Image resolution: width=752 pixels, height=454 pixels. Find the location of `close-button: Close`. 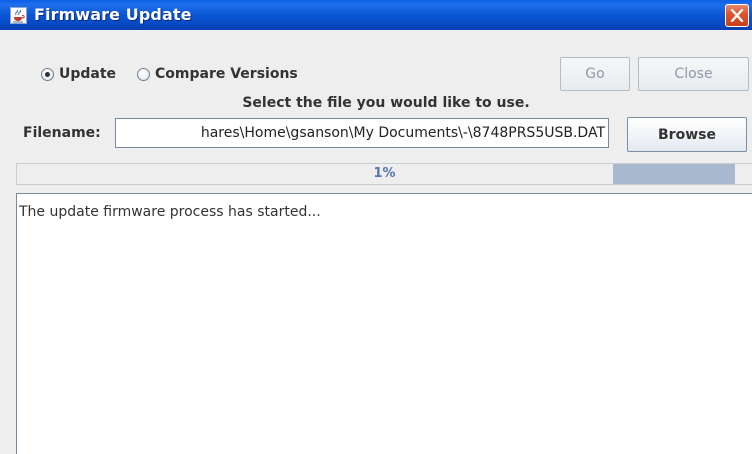

close-button: Close is located at coordinates (693, 74).